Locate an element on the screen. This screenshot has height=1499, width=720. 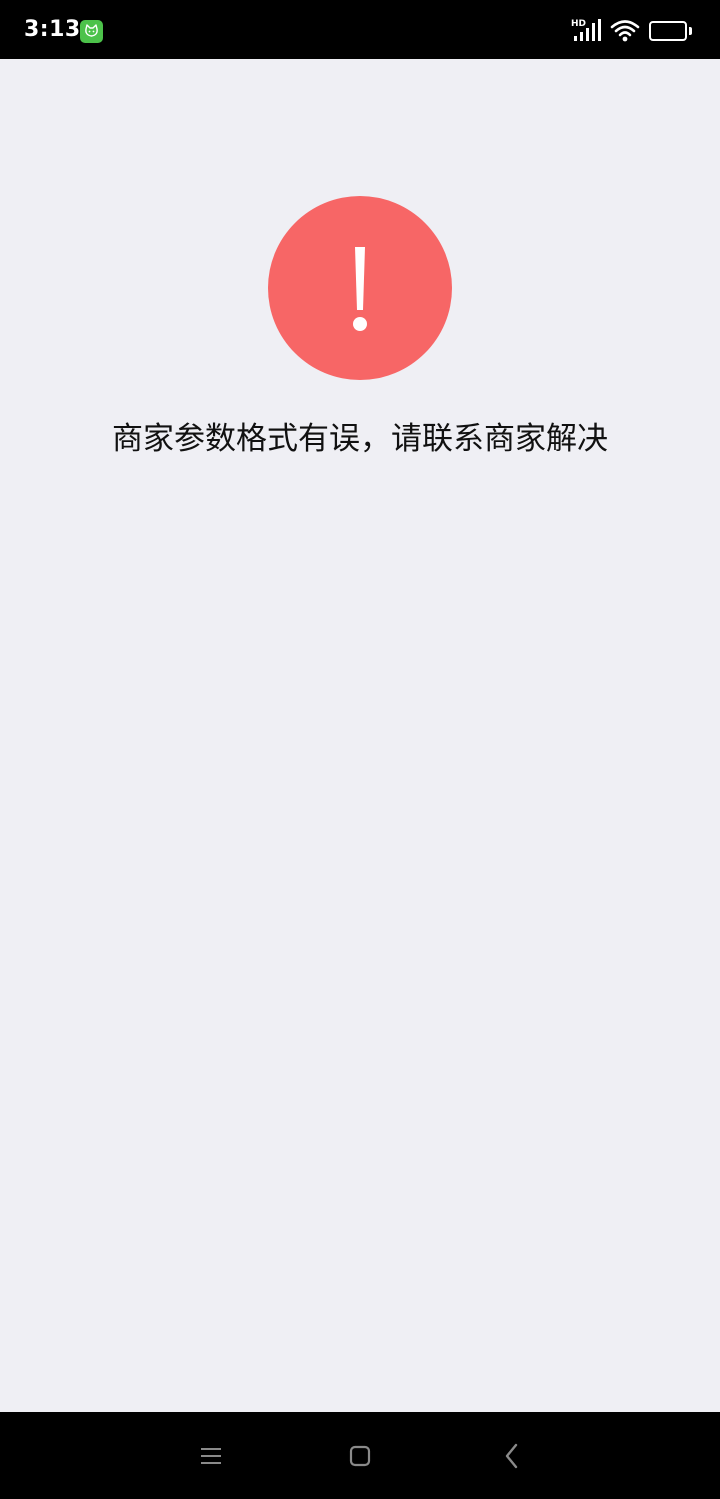
menu-icon is located at coordinates (211, 1458).